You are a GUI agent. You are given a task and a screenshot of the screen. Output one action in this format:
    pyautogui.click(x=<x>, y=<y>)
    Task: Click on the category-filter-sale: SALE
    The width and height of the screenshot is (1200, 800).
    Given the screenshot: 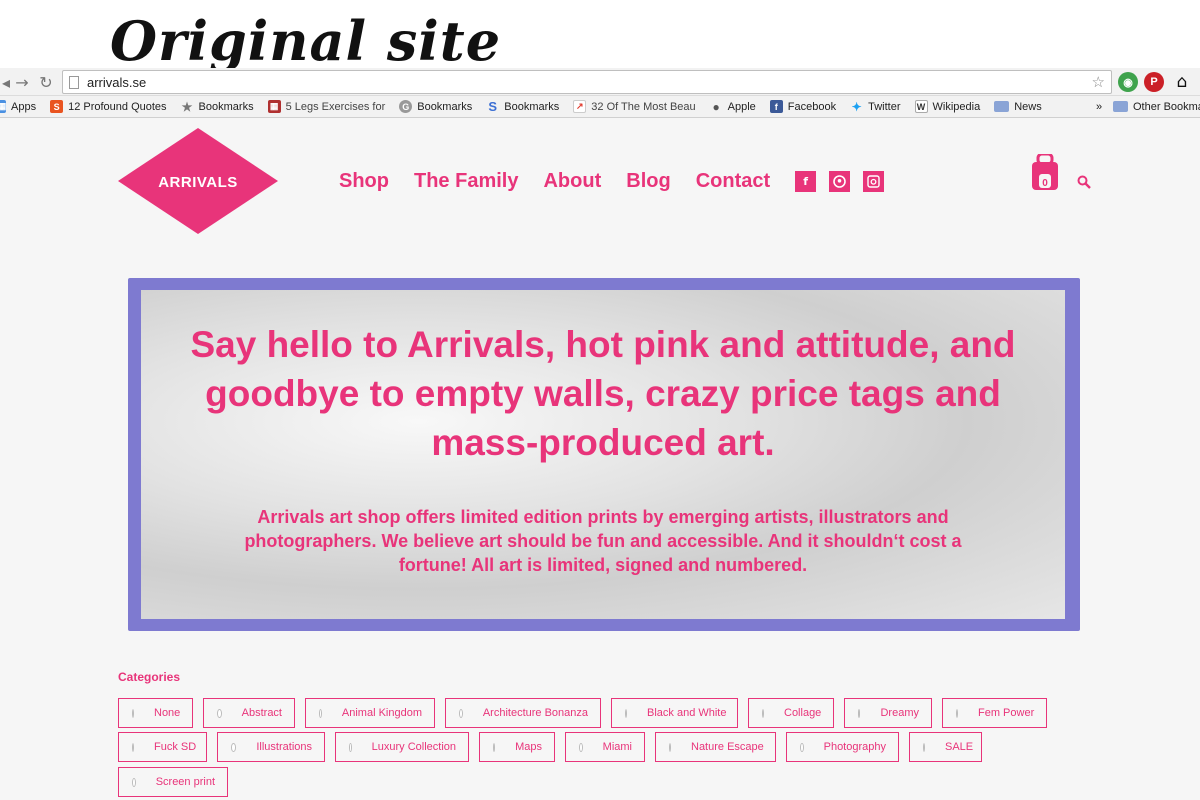 What is the action you would take?
    pyautogui.click(x=945, y=747)
    